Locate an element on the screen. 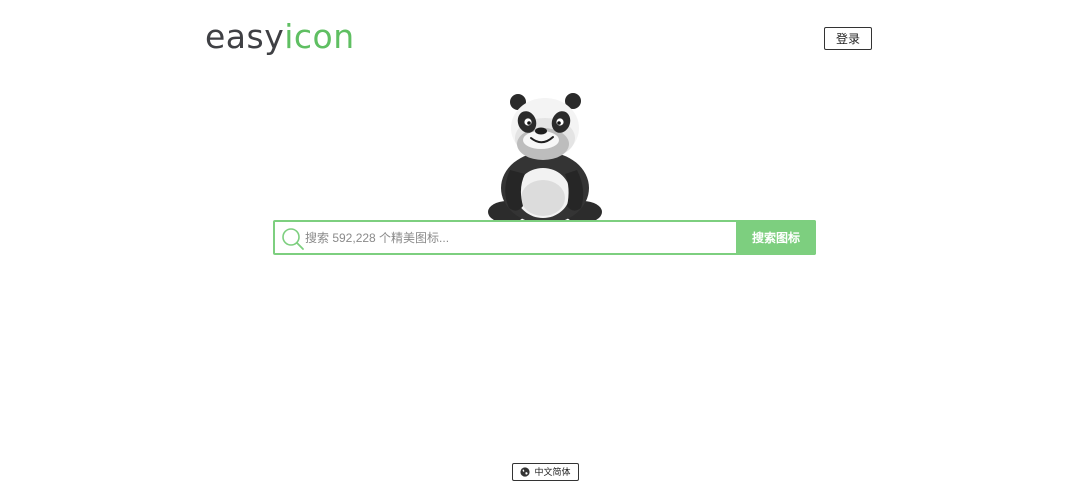 This screenshot has width=1080, height=494. login-button: 登录 is located at coordinates (848, 38).